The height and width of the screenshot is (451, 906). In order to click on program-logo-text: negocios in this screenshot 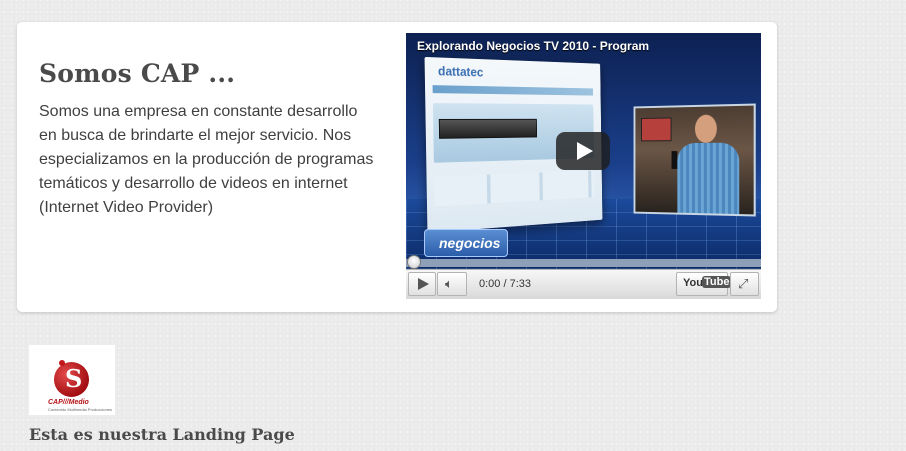, I will do `click(470, 243)`.